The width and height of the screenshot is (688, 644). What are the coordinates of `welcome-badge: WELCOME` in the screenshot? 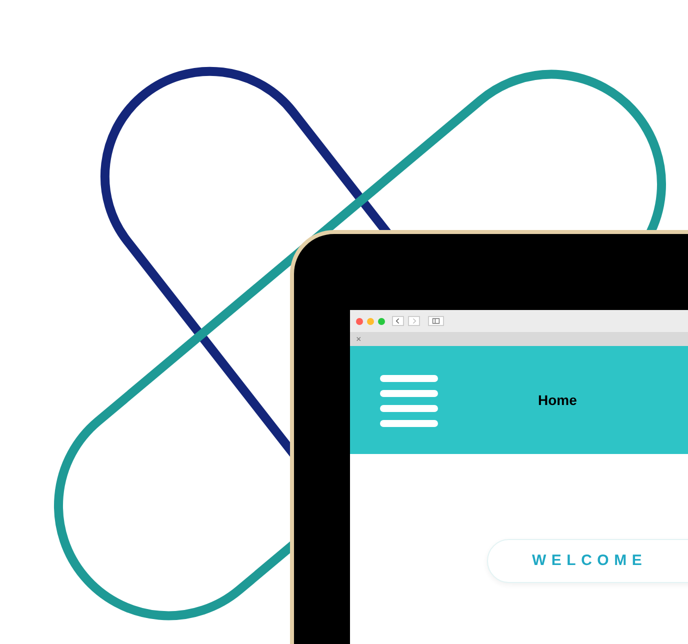 It's located at (587, 561).